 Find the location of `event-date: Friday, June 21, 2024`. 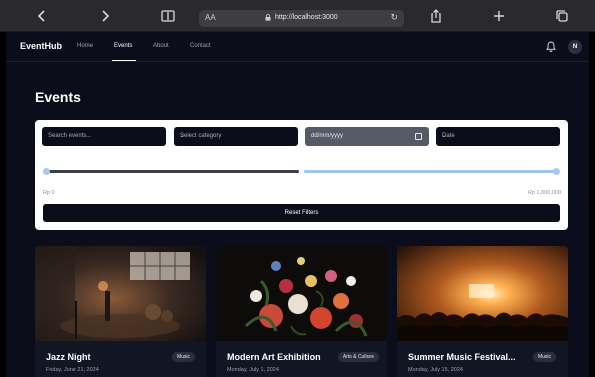

event-date: Friday, June 21, 2024 is located at coordinates (72, 370).